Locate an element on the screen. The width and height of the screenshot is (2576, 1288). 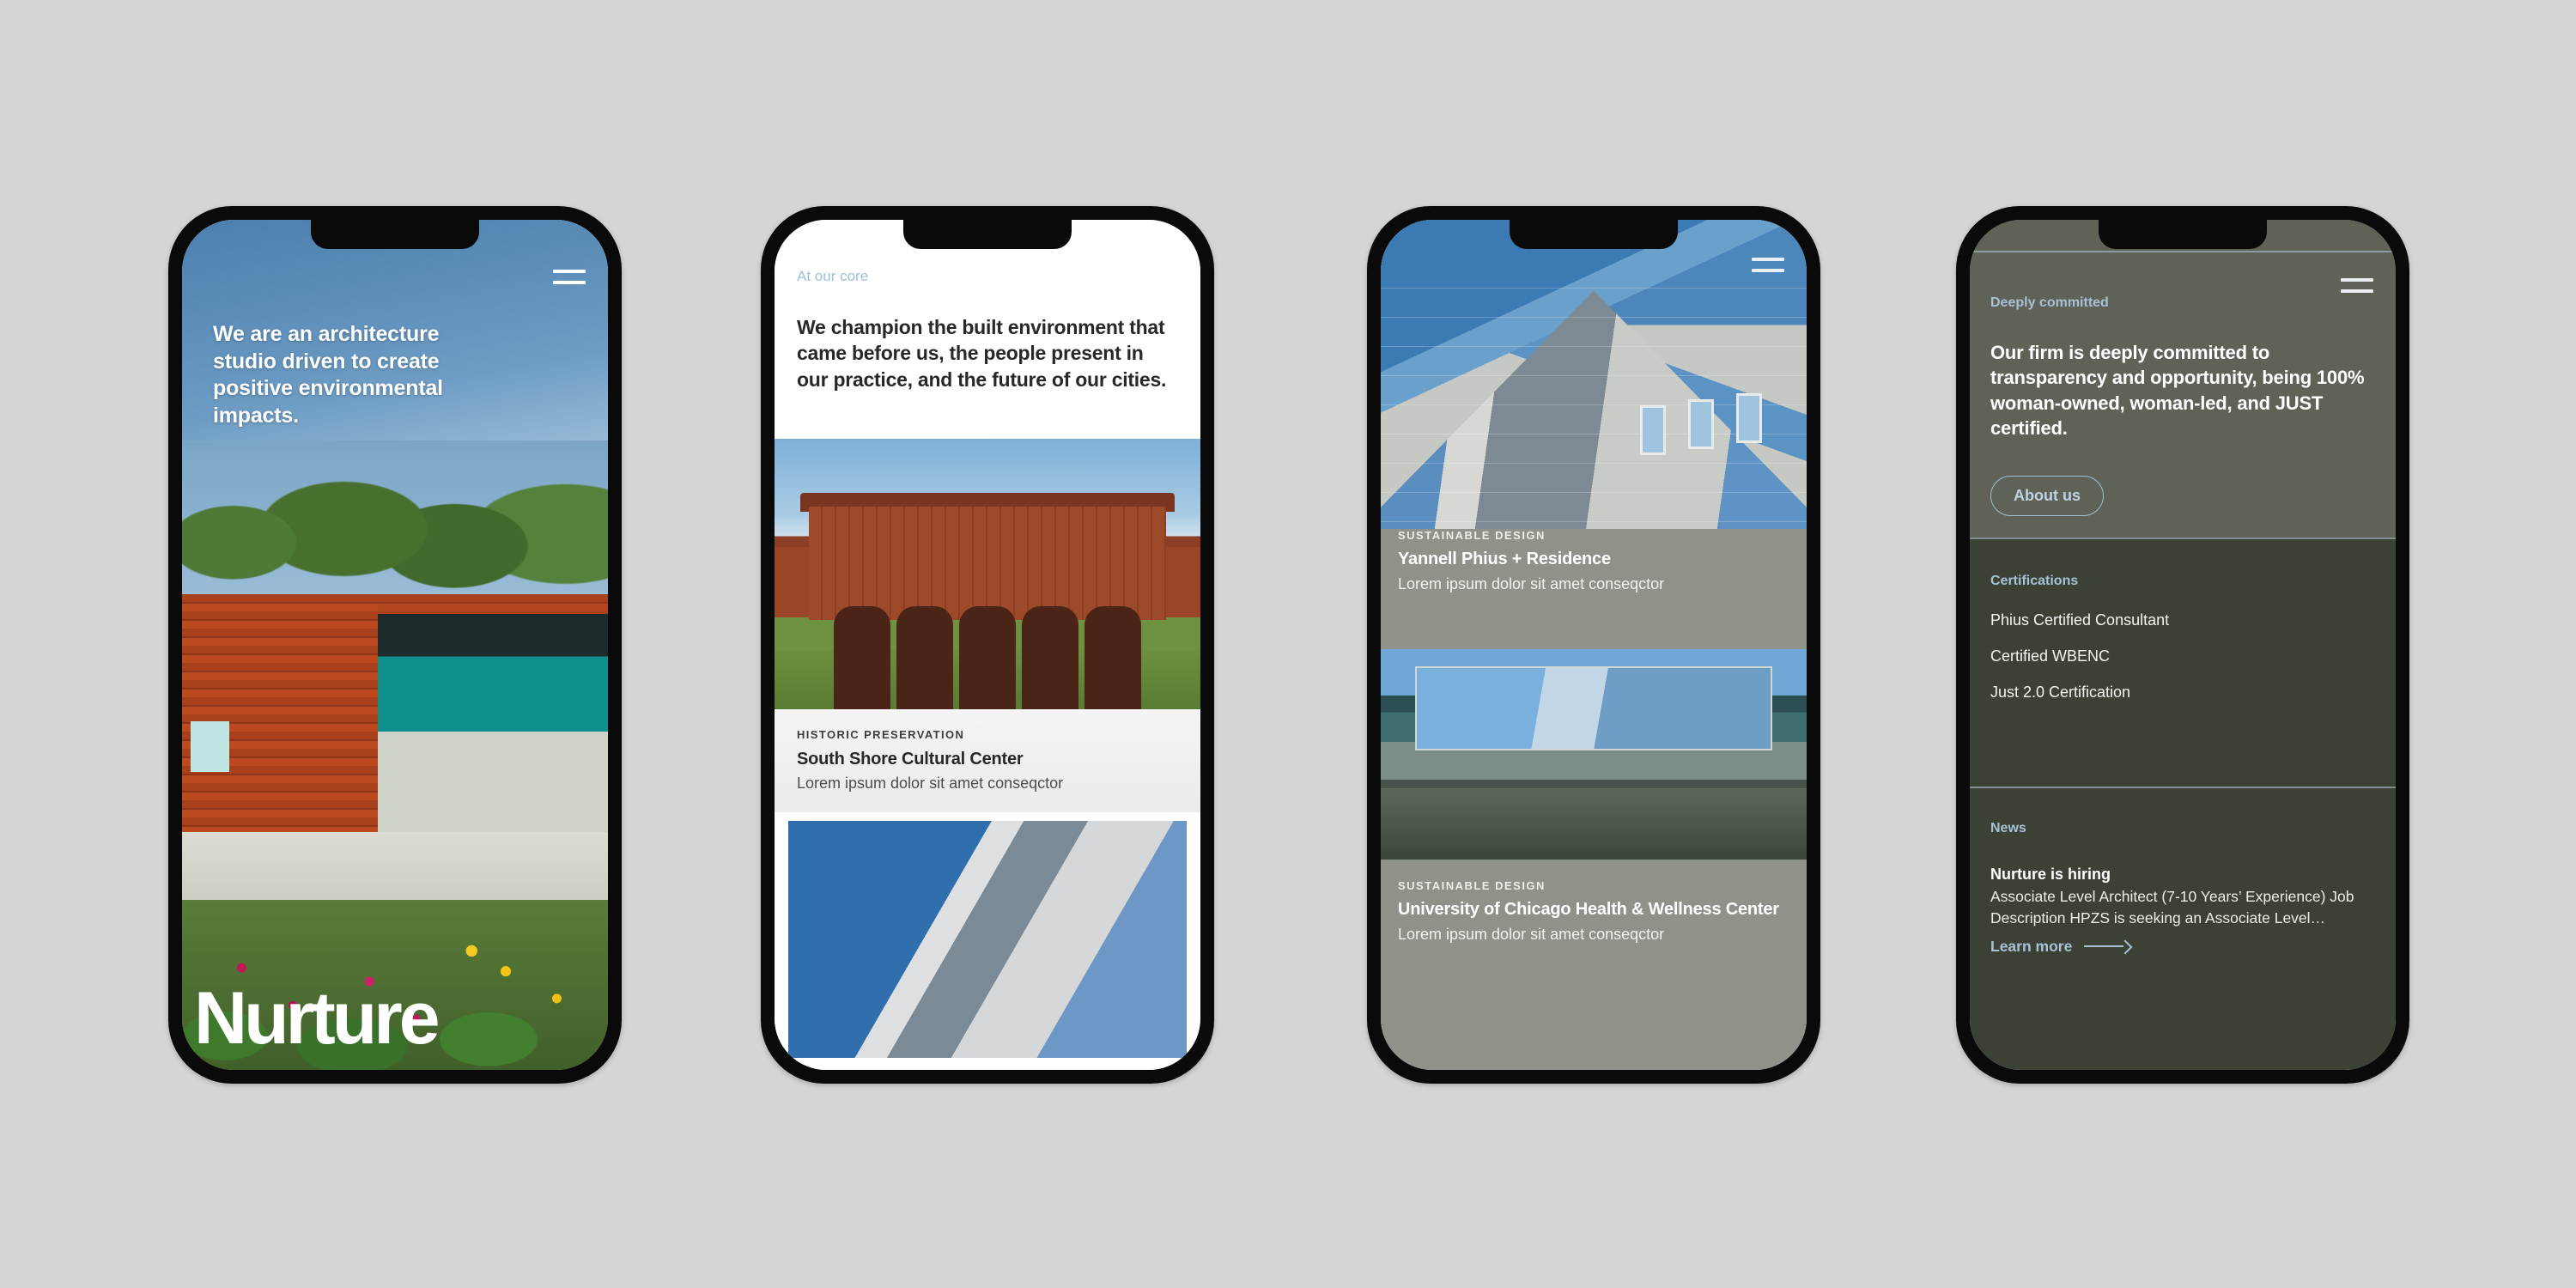
list-item: Phius Certified Consultant is located at coordinates (2080, 620).